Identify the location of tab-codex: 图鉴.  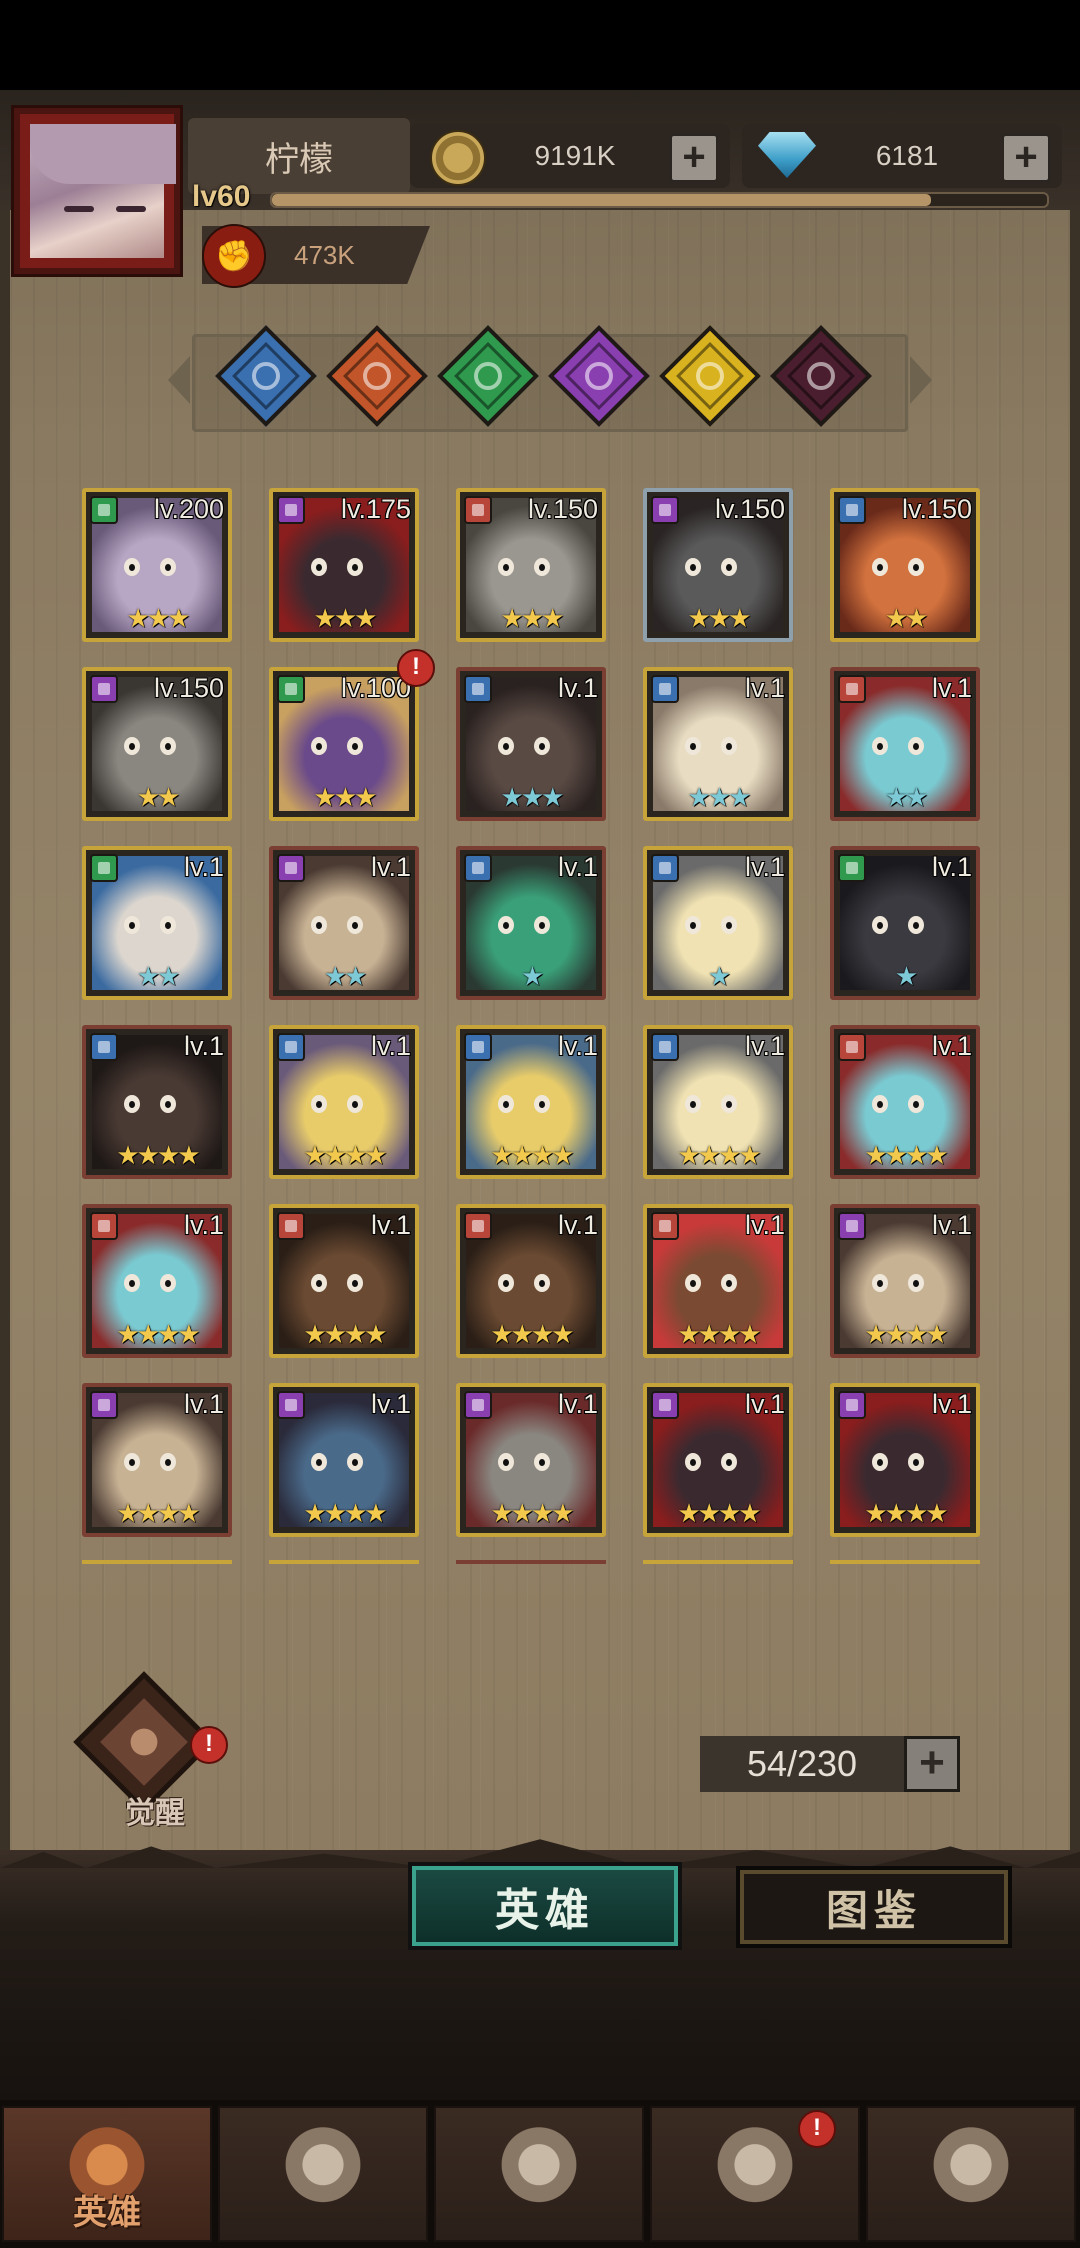
(874, 1907).